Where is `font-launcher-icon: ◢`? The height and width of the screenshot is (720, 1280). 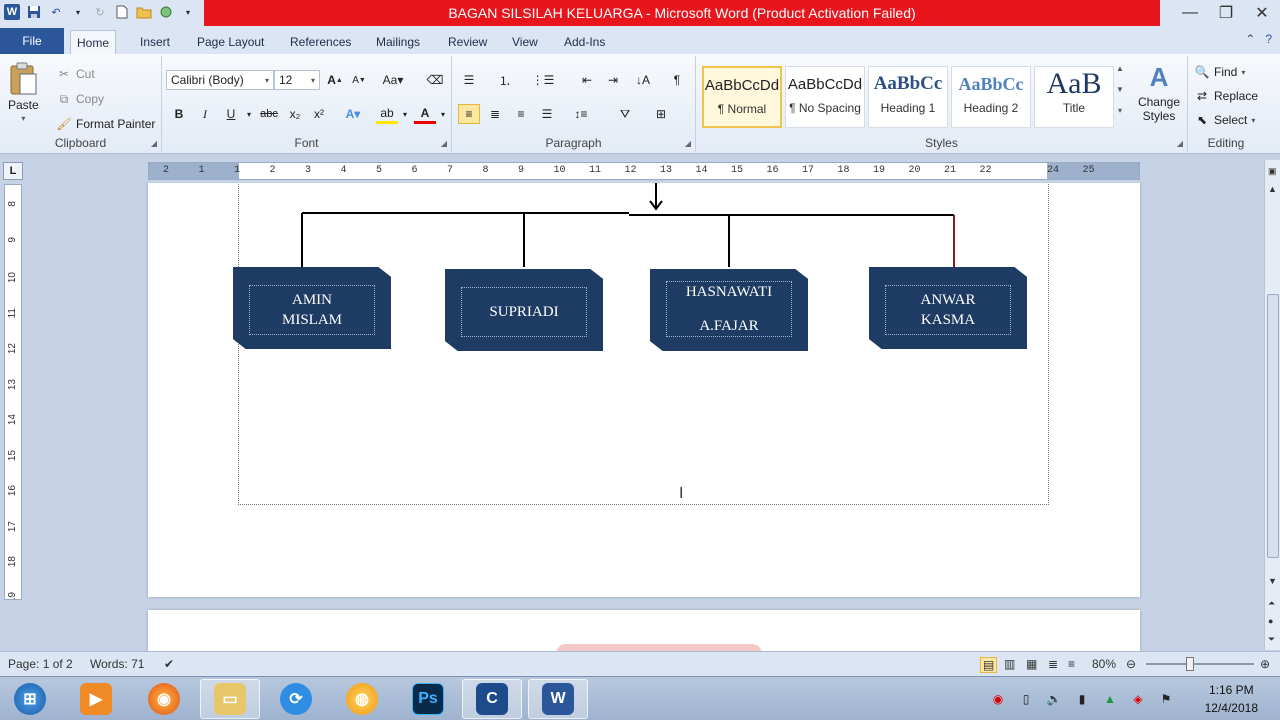 font-launcher-icon: ◢ is located at coordinates (444, 143).